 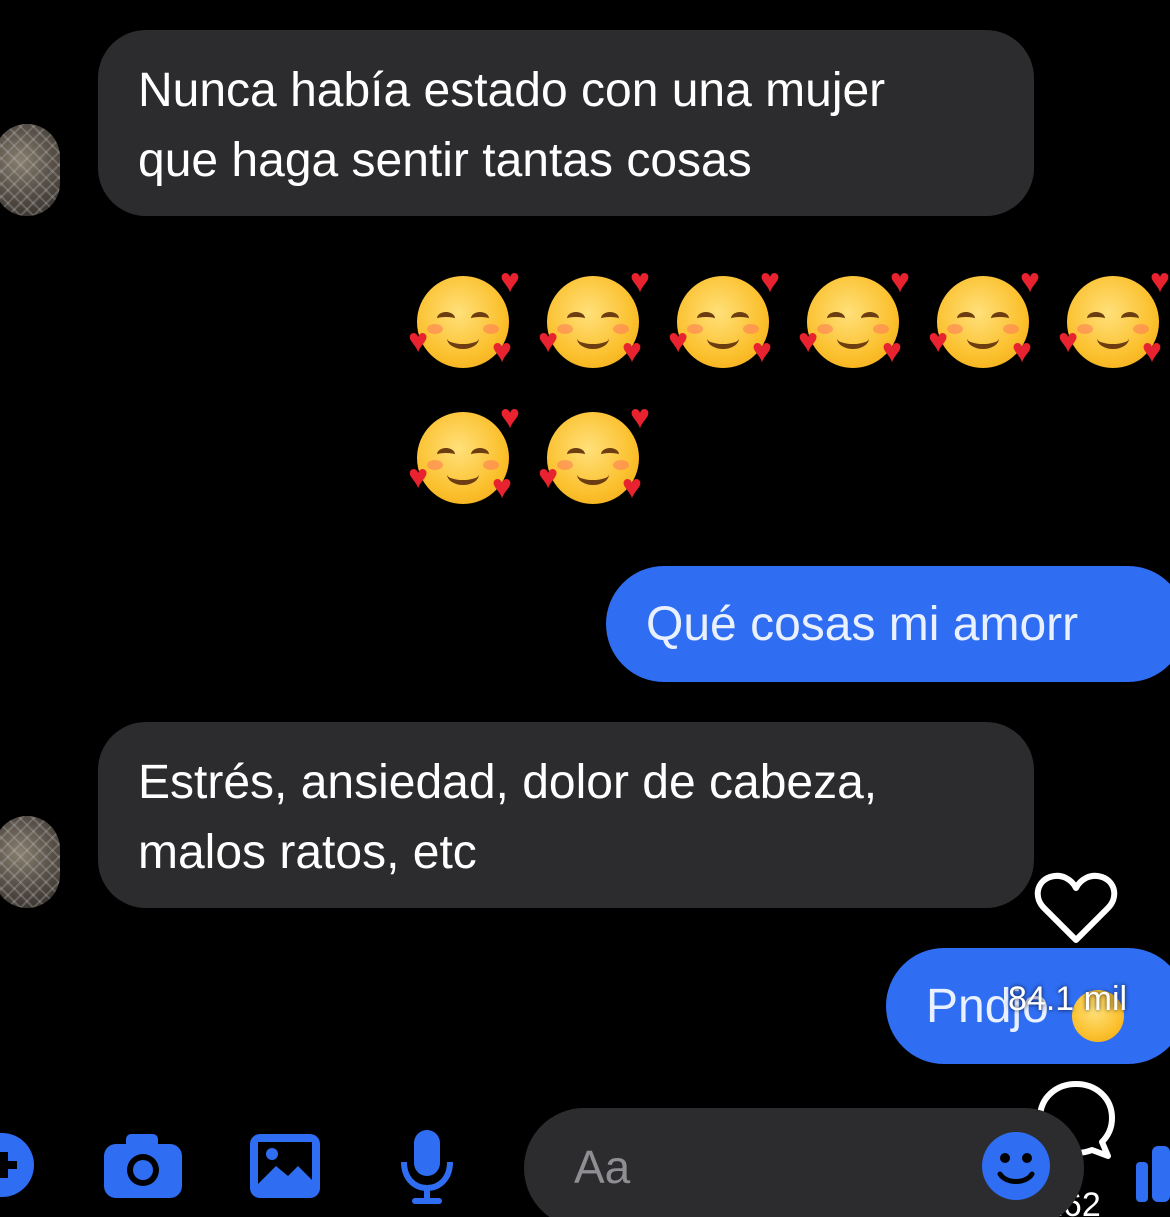 I want to click on message-input-placeholder: Aa, so click(x=602, y=1167).